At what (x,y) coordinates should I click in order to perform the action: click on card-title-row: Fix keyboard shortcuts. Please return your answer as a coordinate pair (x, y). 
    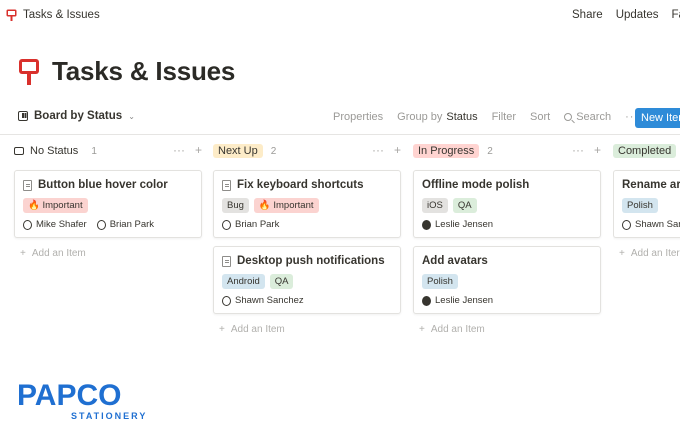
    Looking at the image, I should click on (307, 185).